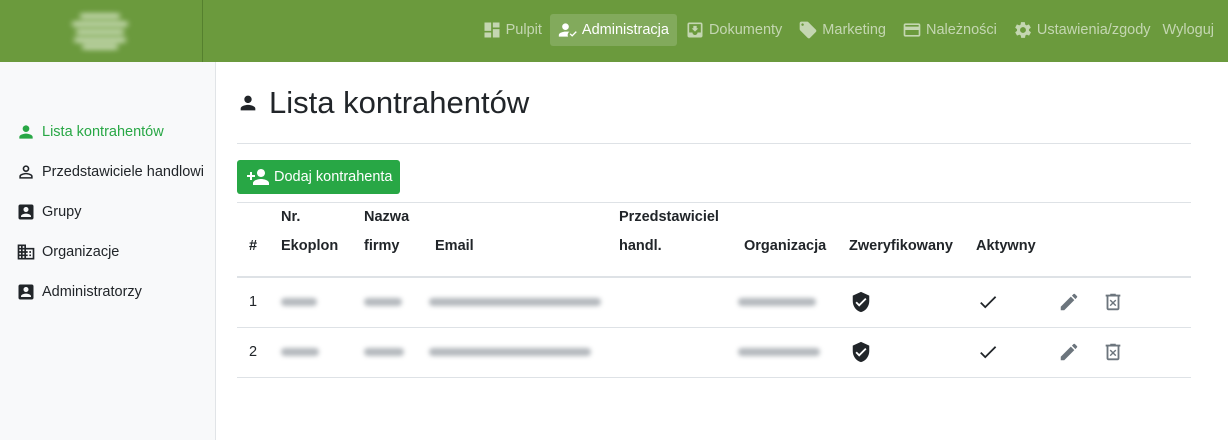 The height and width of the screenshot is (440, 1228). Describe the element at coordinates (387, 231) in the screenshot. I see `col-header-firm: Nazwa firmy` at that location.